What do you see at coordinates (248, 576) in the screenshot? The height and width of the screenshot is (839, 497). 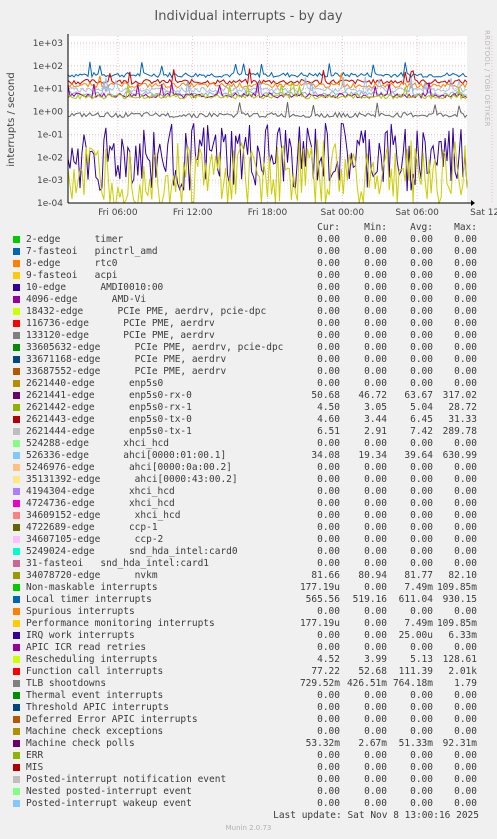 I see `legend-row: 34078720-edge nvkm 81.66 80.94 81.77 82.10` at bounding box center [248, 576].